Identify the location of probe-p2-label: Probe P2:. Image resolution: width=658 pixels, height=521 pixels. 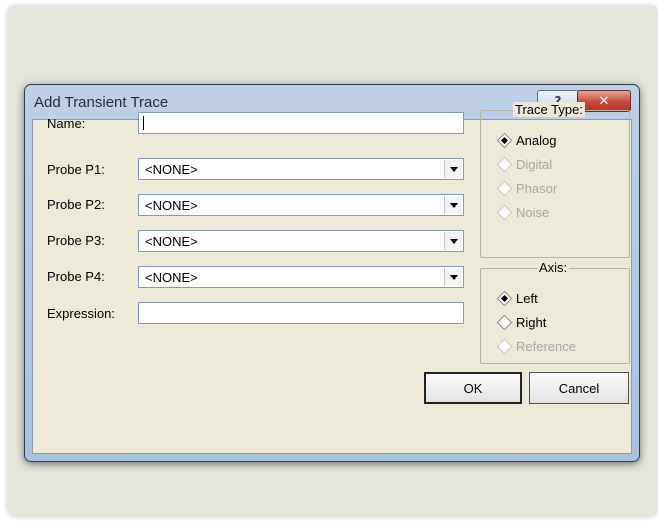
(76, 204).